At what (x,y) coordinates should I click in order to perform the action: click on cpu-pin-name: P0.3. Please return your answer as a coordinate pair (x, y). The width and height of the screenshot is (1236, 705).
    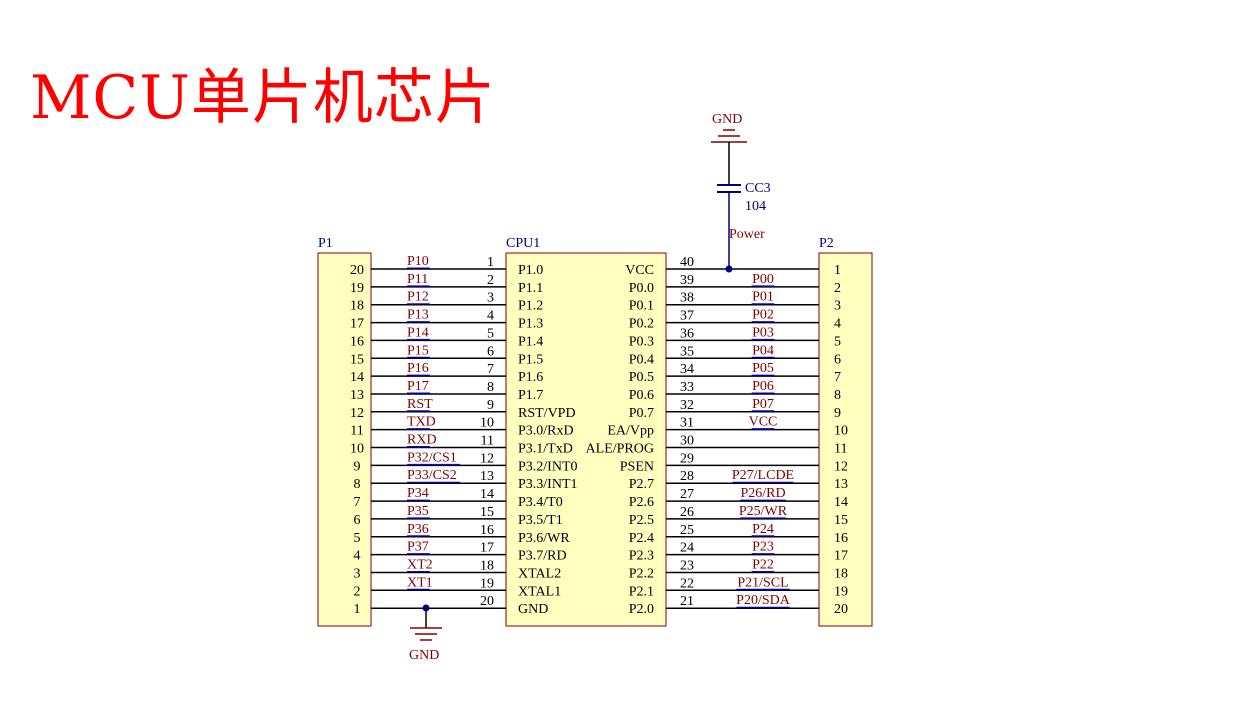
    Looking at the image, I should click on (641, 341).